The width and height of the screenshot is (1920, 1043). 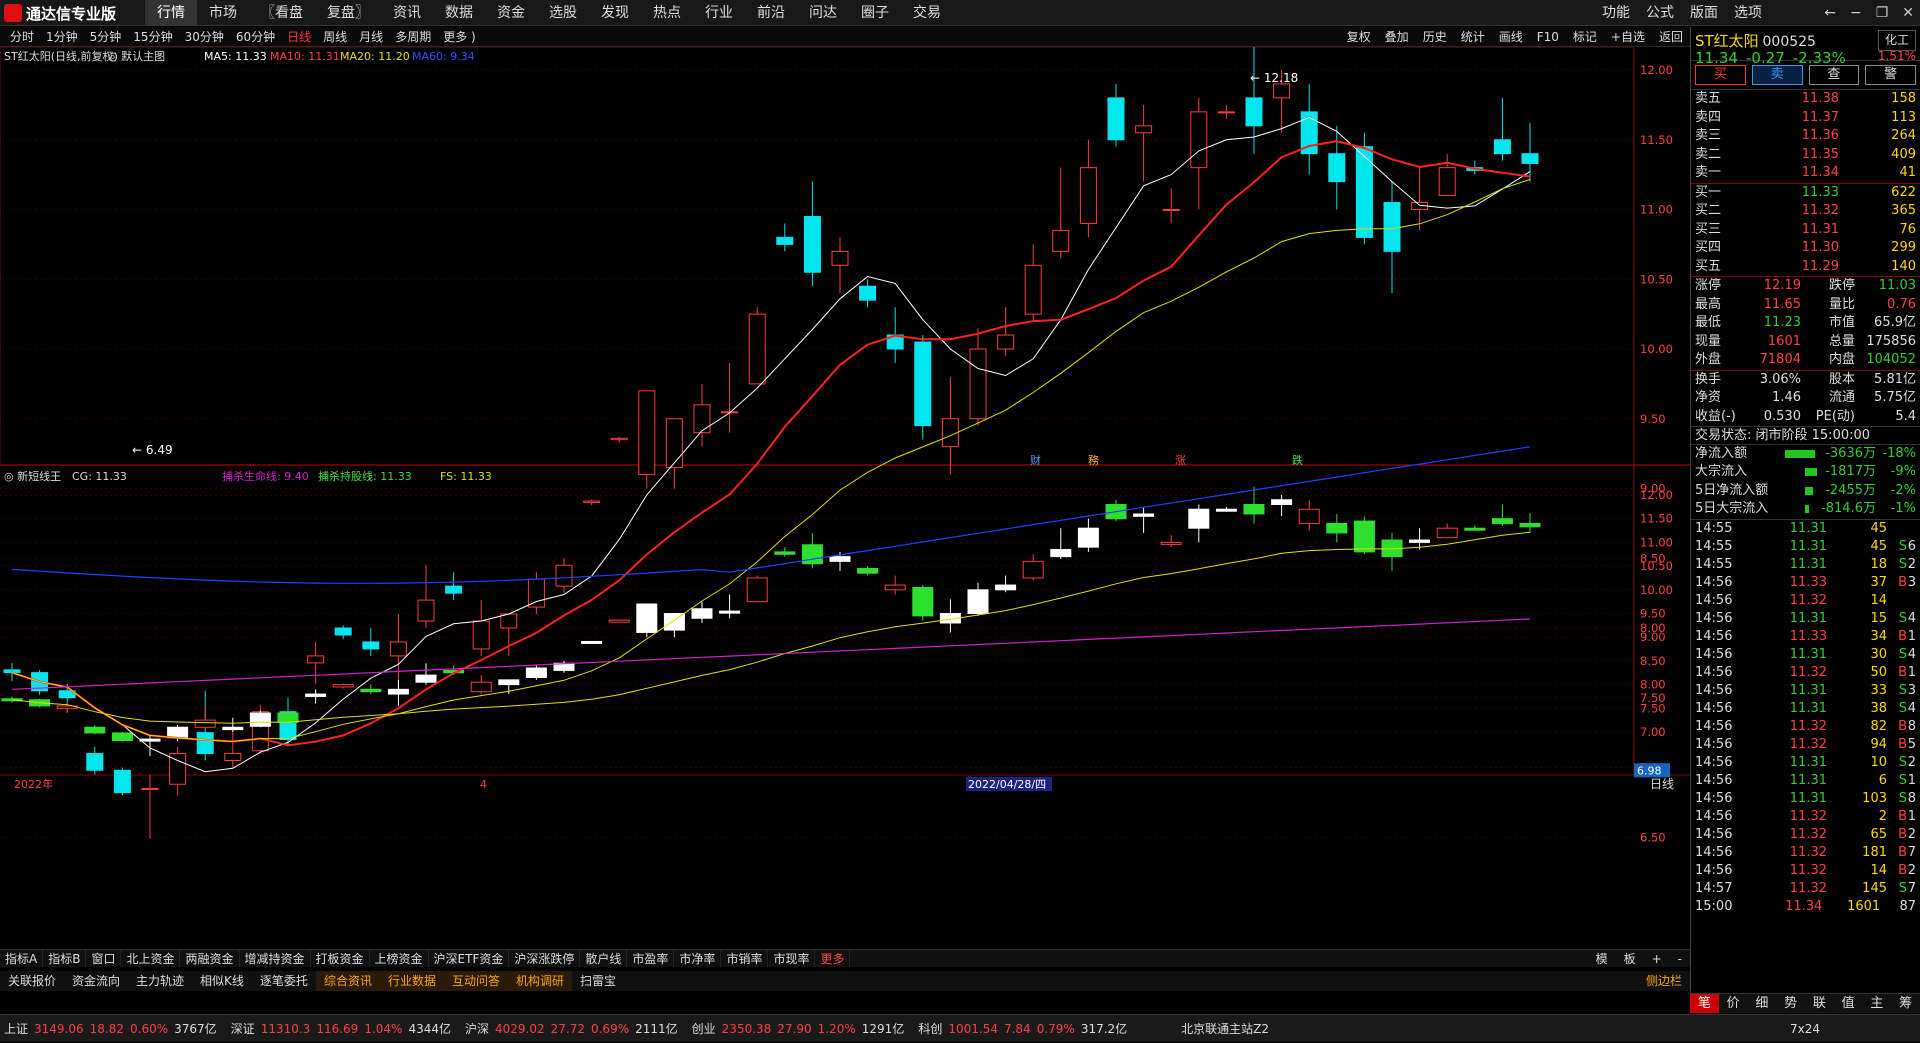 What do you see at coordinates (299, 37) in the screenshot?
I see `period-tab: 日线` at bounding box center [299, 37].